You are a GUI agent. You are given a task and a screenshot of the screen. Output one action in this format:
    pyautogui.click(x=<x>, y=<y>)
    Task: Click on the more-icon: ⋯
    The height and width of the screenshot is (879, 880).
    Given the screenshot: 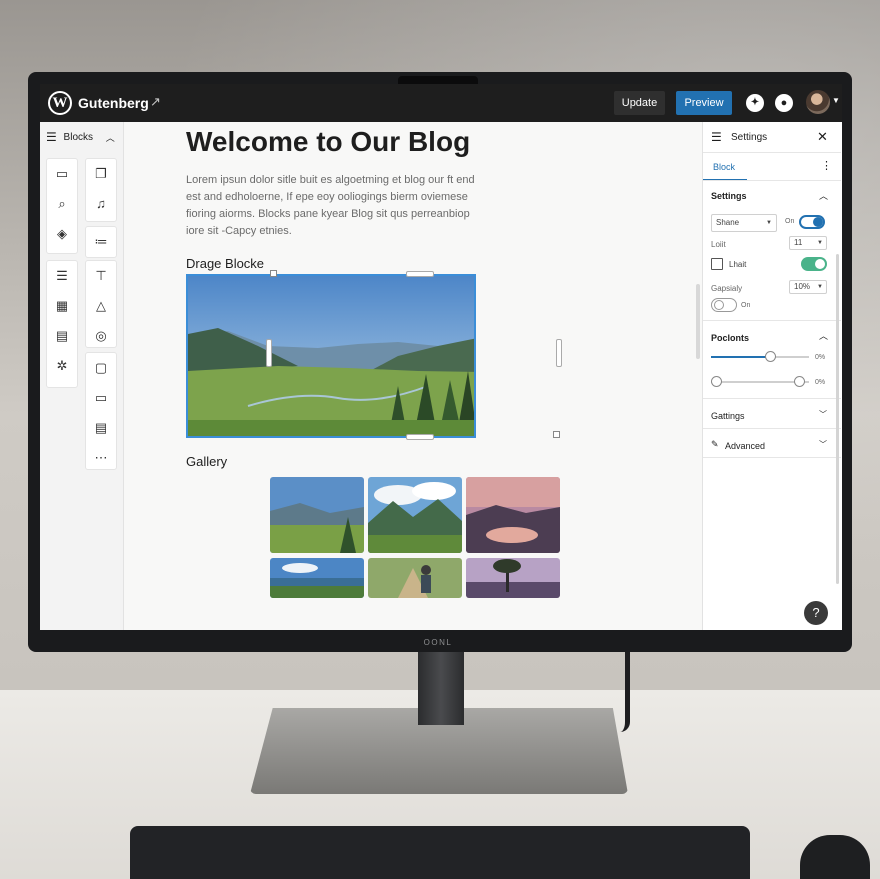 What is the action you would take?
    pyautogui.click(x=101, y=458)
    